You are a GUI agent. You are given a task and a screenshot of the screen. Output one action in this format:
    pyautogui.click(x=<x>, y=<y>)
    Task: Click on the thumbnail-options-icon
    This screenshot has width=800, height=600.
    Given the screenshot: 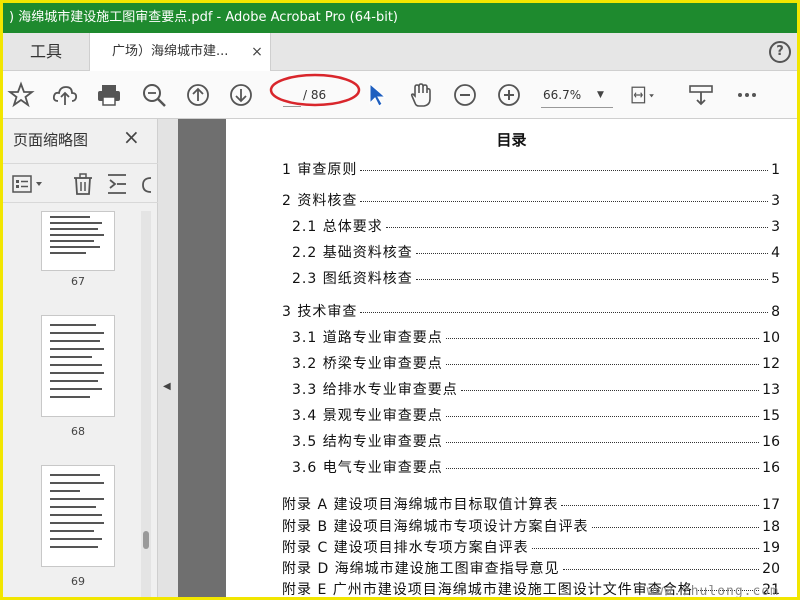 What is the action you would take?
    pyautogui.click(x=29, y=184)
    